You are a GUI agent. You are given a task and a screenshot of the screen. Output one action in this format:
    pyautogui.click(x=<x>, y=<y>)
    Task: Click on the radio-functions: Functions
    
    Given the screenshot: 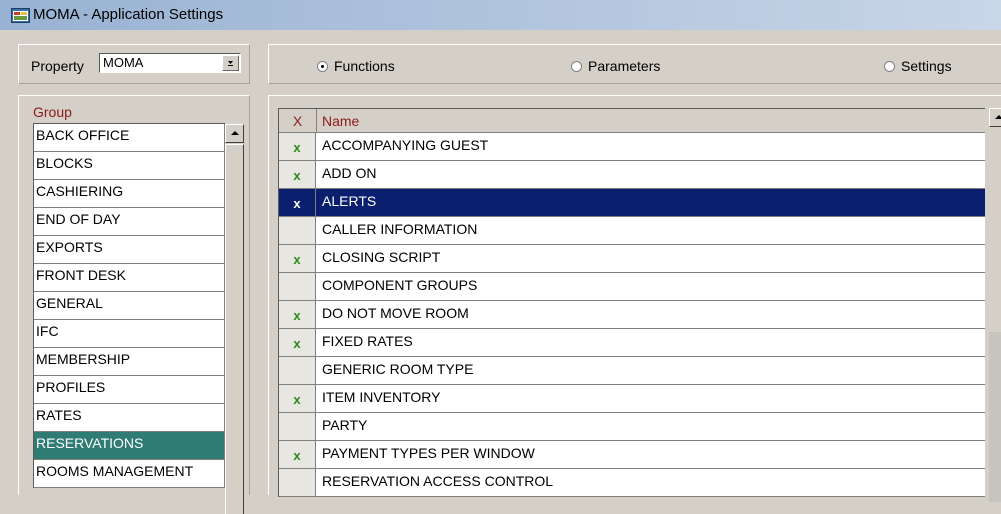 What is the action you would take?
    pyautogui.click(x=356, y=66)
    